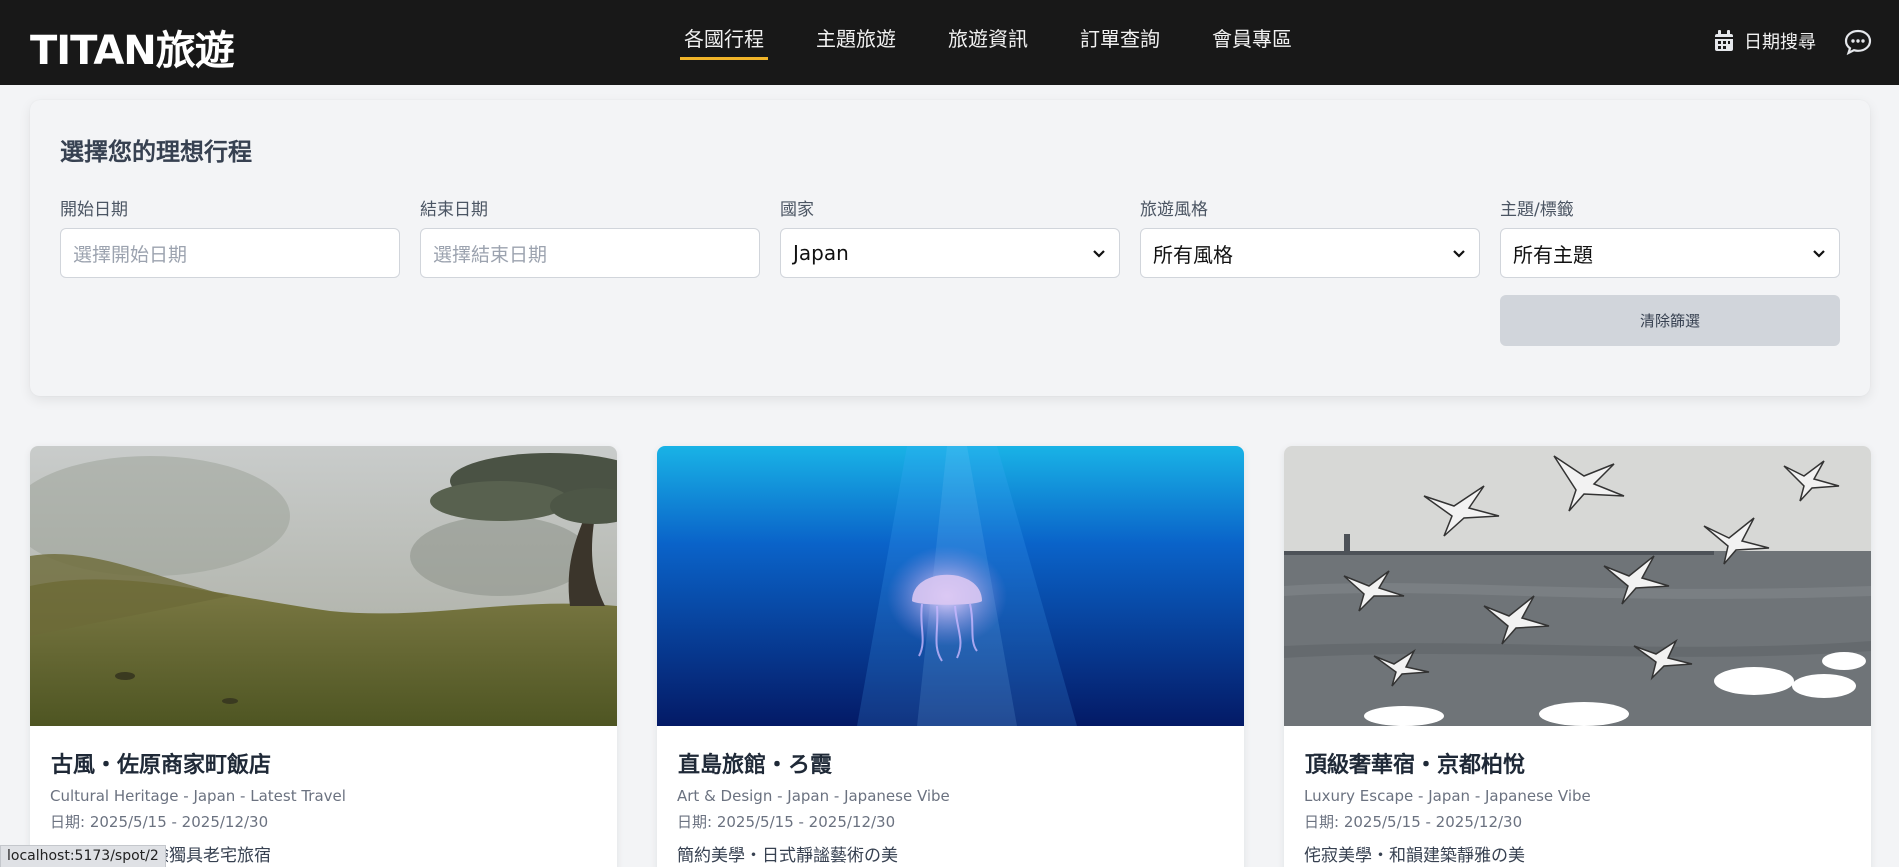 This screenshot has width=1899, height=867. What do you see at coordinates (94, 210) in the screenshot?
I see `start-date-label: 開始日期` at bounding box center [94, 210].